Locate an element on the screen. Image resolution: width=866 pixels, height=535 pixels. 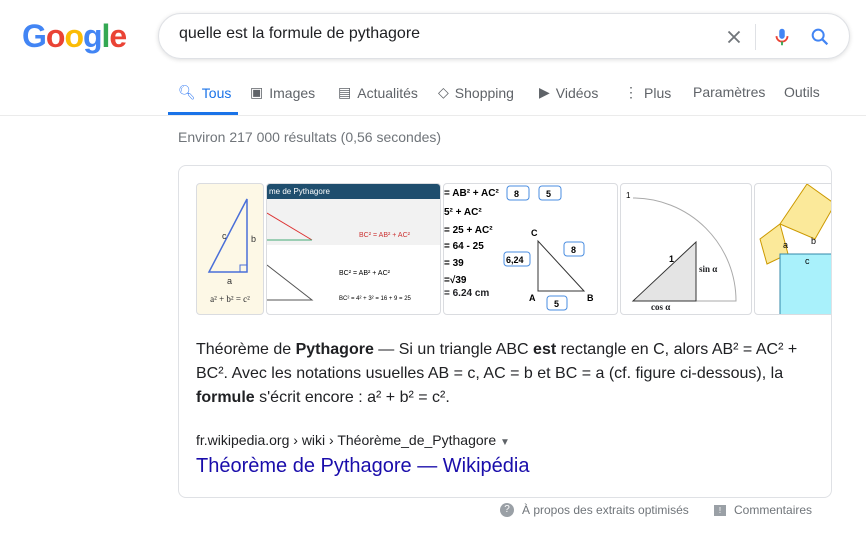
svg-text: 6,24 is located at coordinates (515, 260).